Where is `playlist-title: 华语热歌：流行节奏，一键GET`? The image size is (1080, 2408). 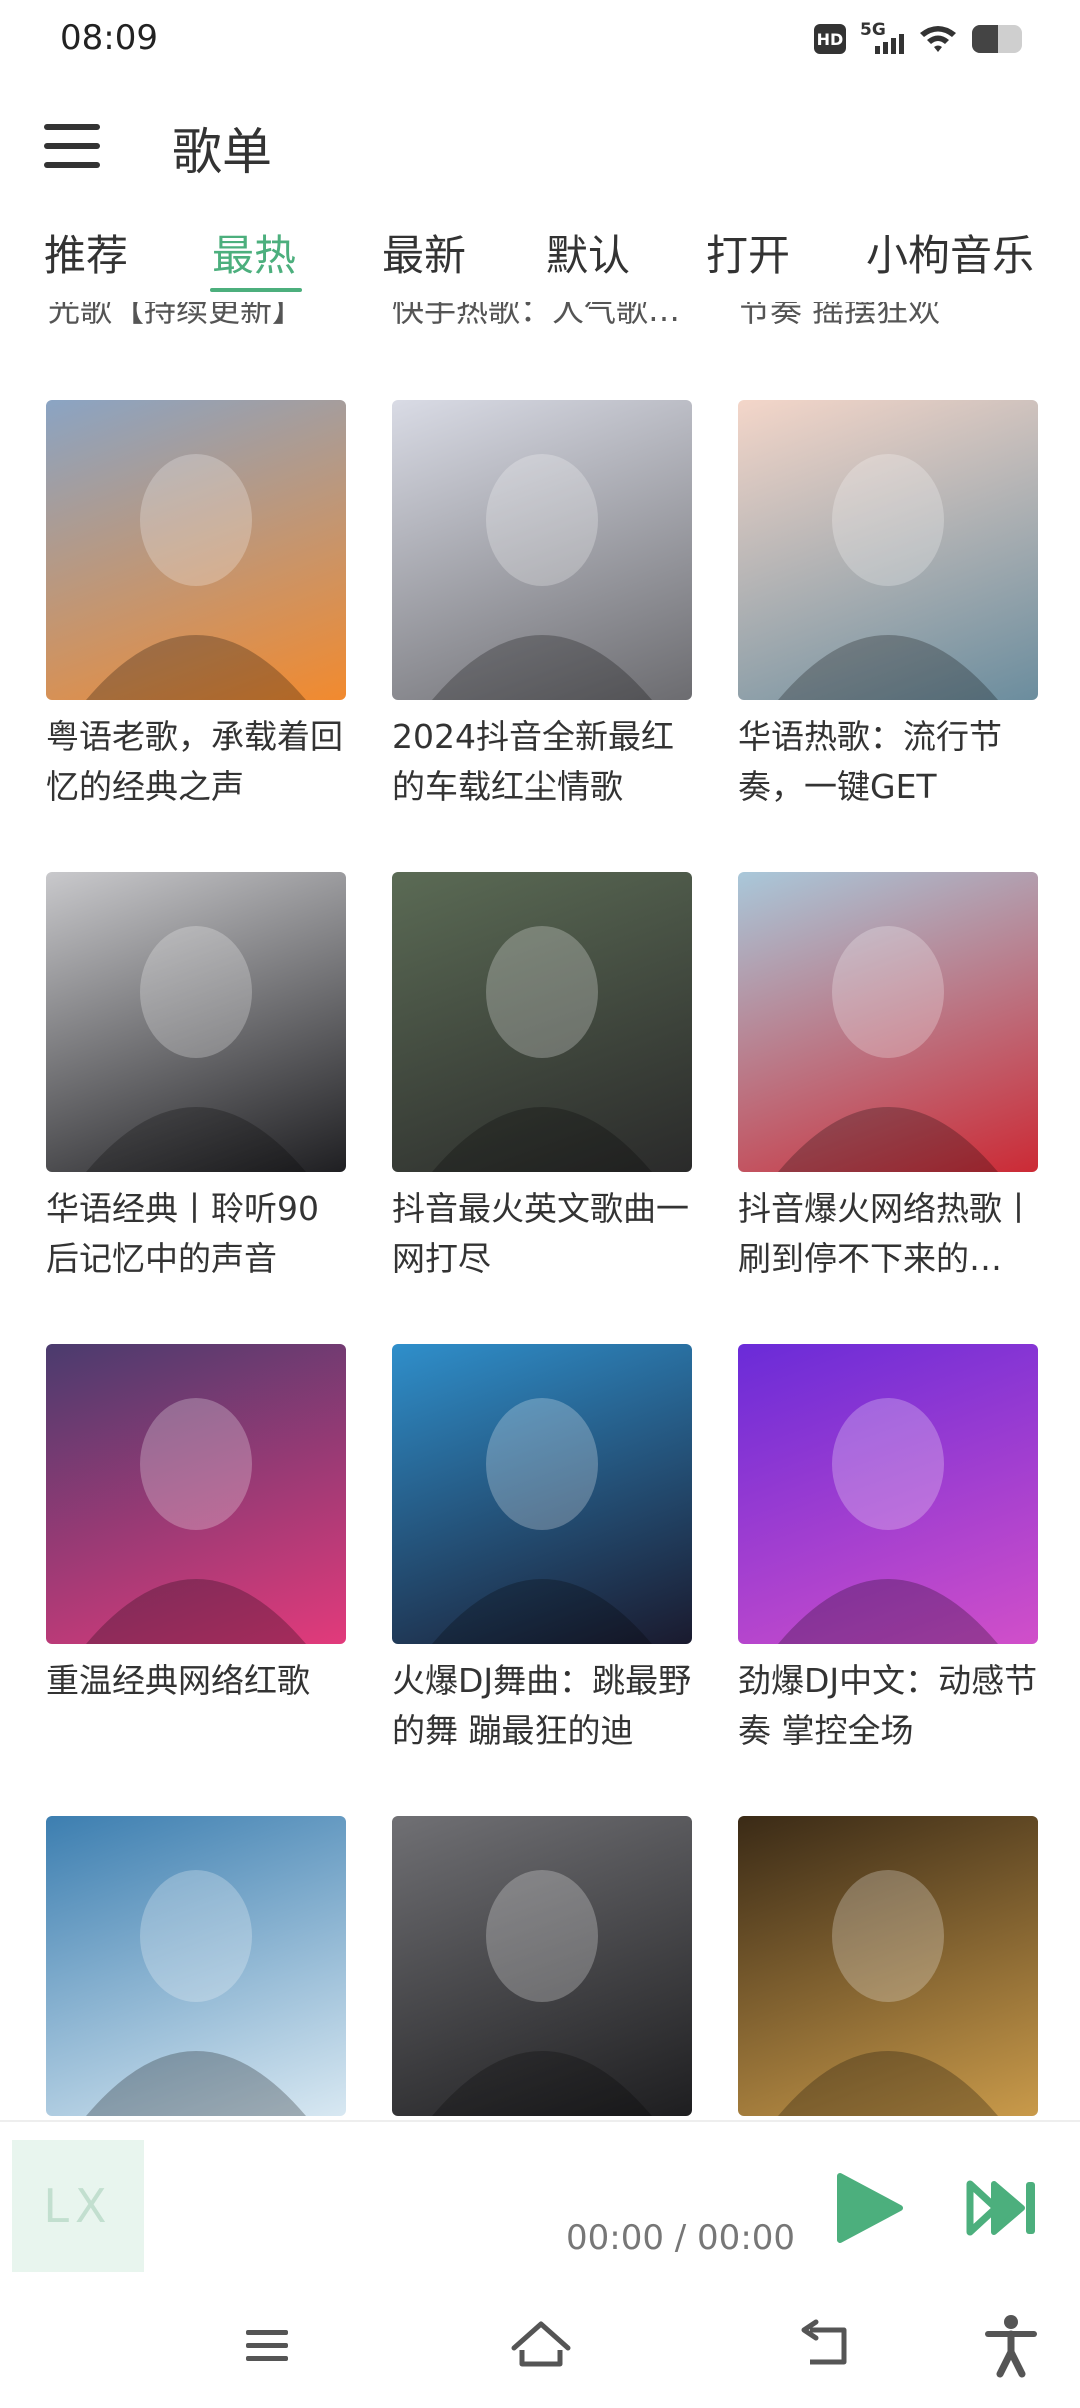 playlist-title: 华语热歌：流行节奏，一键GET is located at coordinates (870, 761).